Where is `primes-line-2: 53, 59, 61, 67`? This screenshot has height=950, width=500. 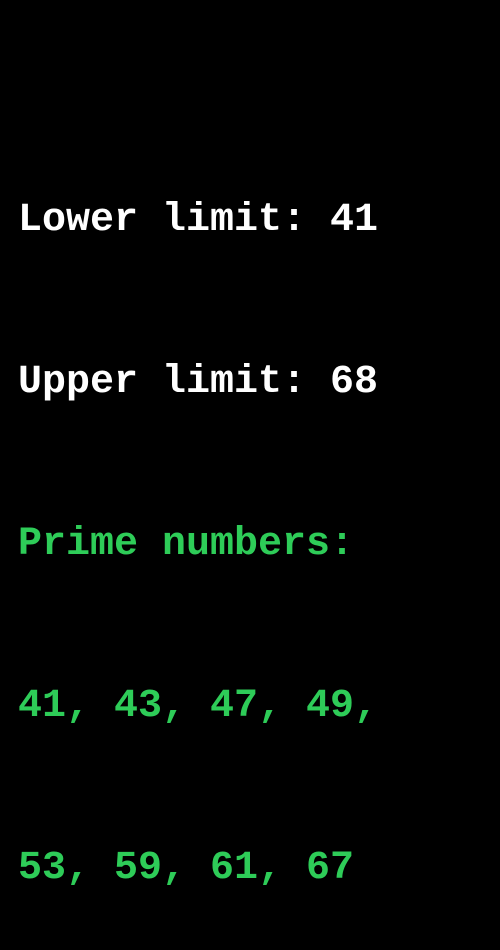 primes-line-2: 53, 59, 61, 67 is located at coordinates (186, 868).